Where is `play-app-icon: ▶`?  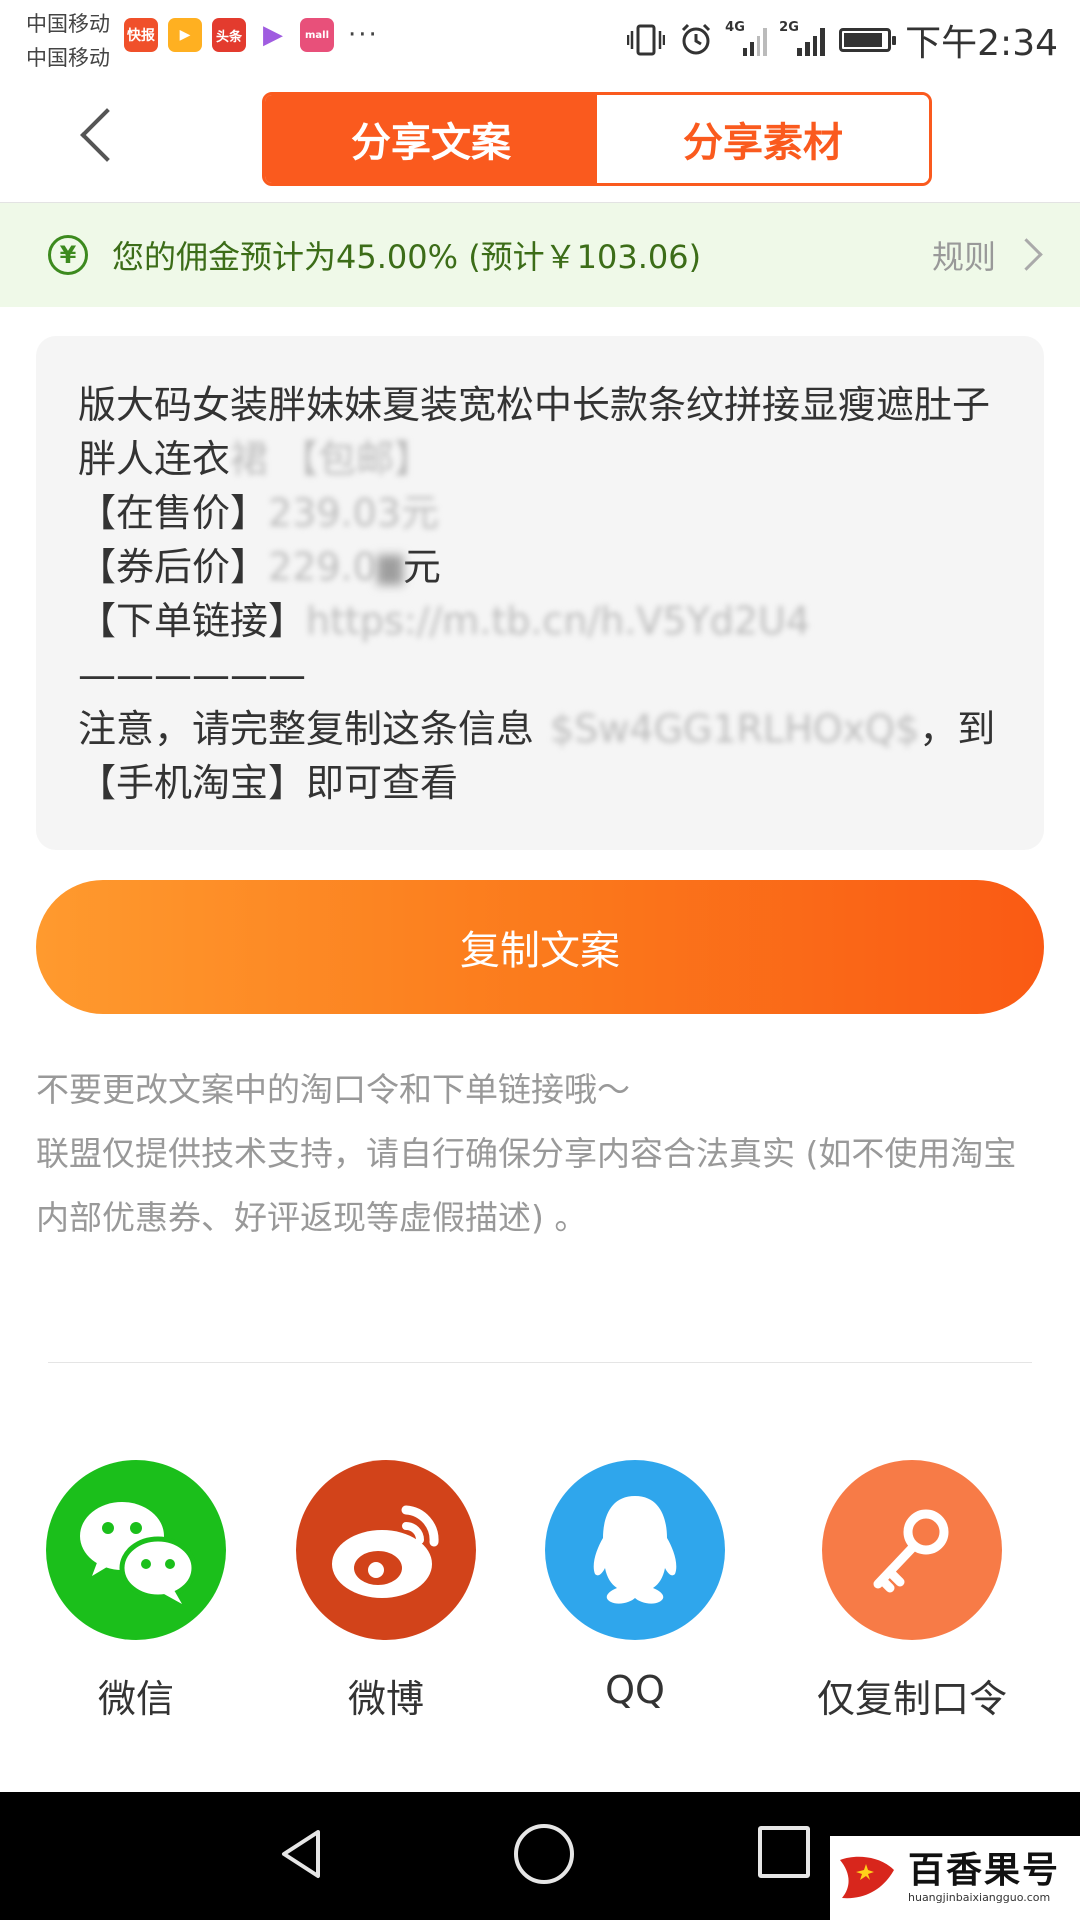 play-app-icon: ▶ is located at coordinates (273, 35).